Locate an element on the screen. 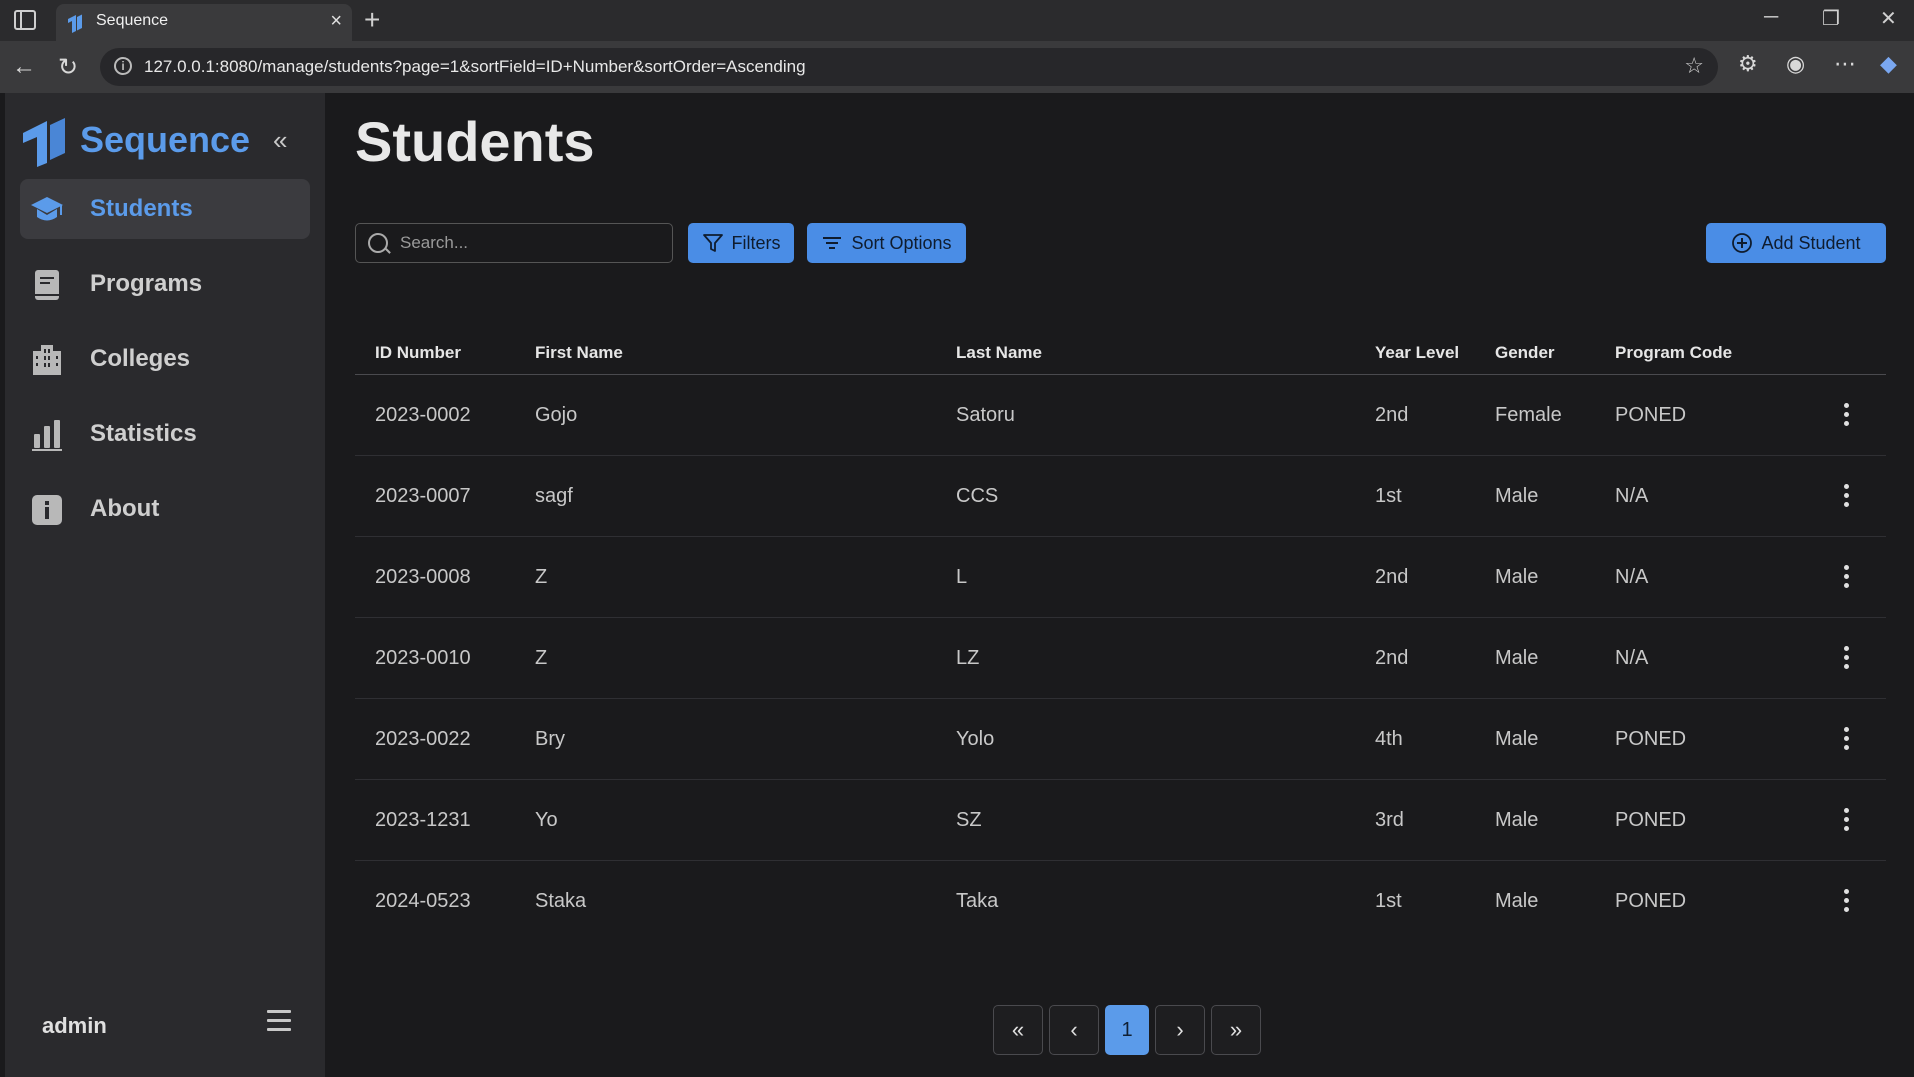 The height and width of the screenshot is (1077, 1914). sidebar-item-label: Programs is located at coordinates (146, 283).